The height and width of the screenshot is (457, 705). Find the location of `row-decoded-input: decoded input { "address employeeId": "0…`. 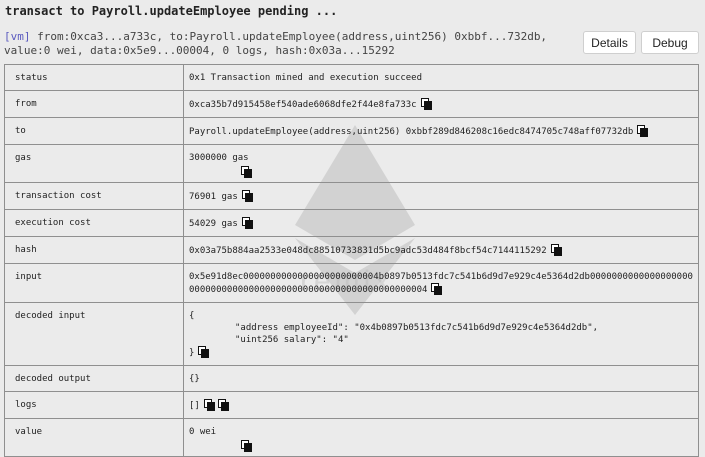

row-decoded-input: decoded input { "address employeeId": "0… is located at coordinates (351, 334).